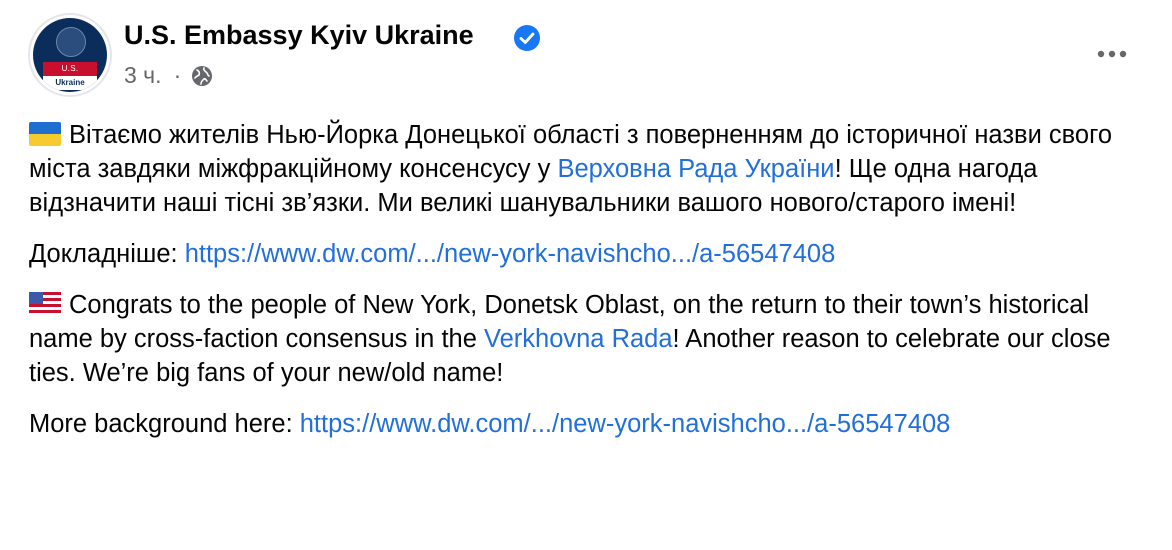 Image resolution: width=1172 pixels, height=550 pixels. Describe the element at coordinates (107, 254) in the screenshot. I see `more-label-ua: Докладніше:` at that location.